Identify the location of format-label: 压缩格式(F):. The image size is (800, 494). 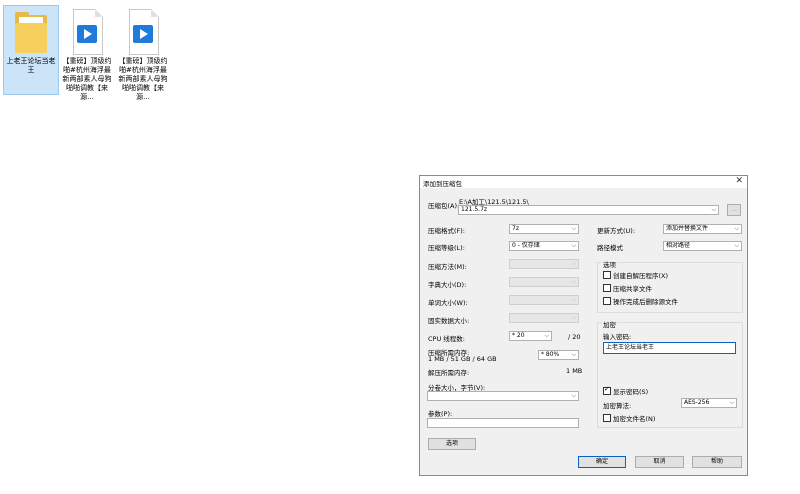
(447, 231).